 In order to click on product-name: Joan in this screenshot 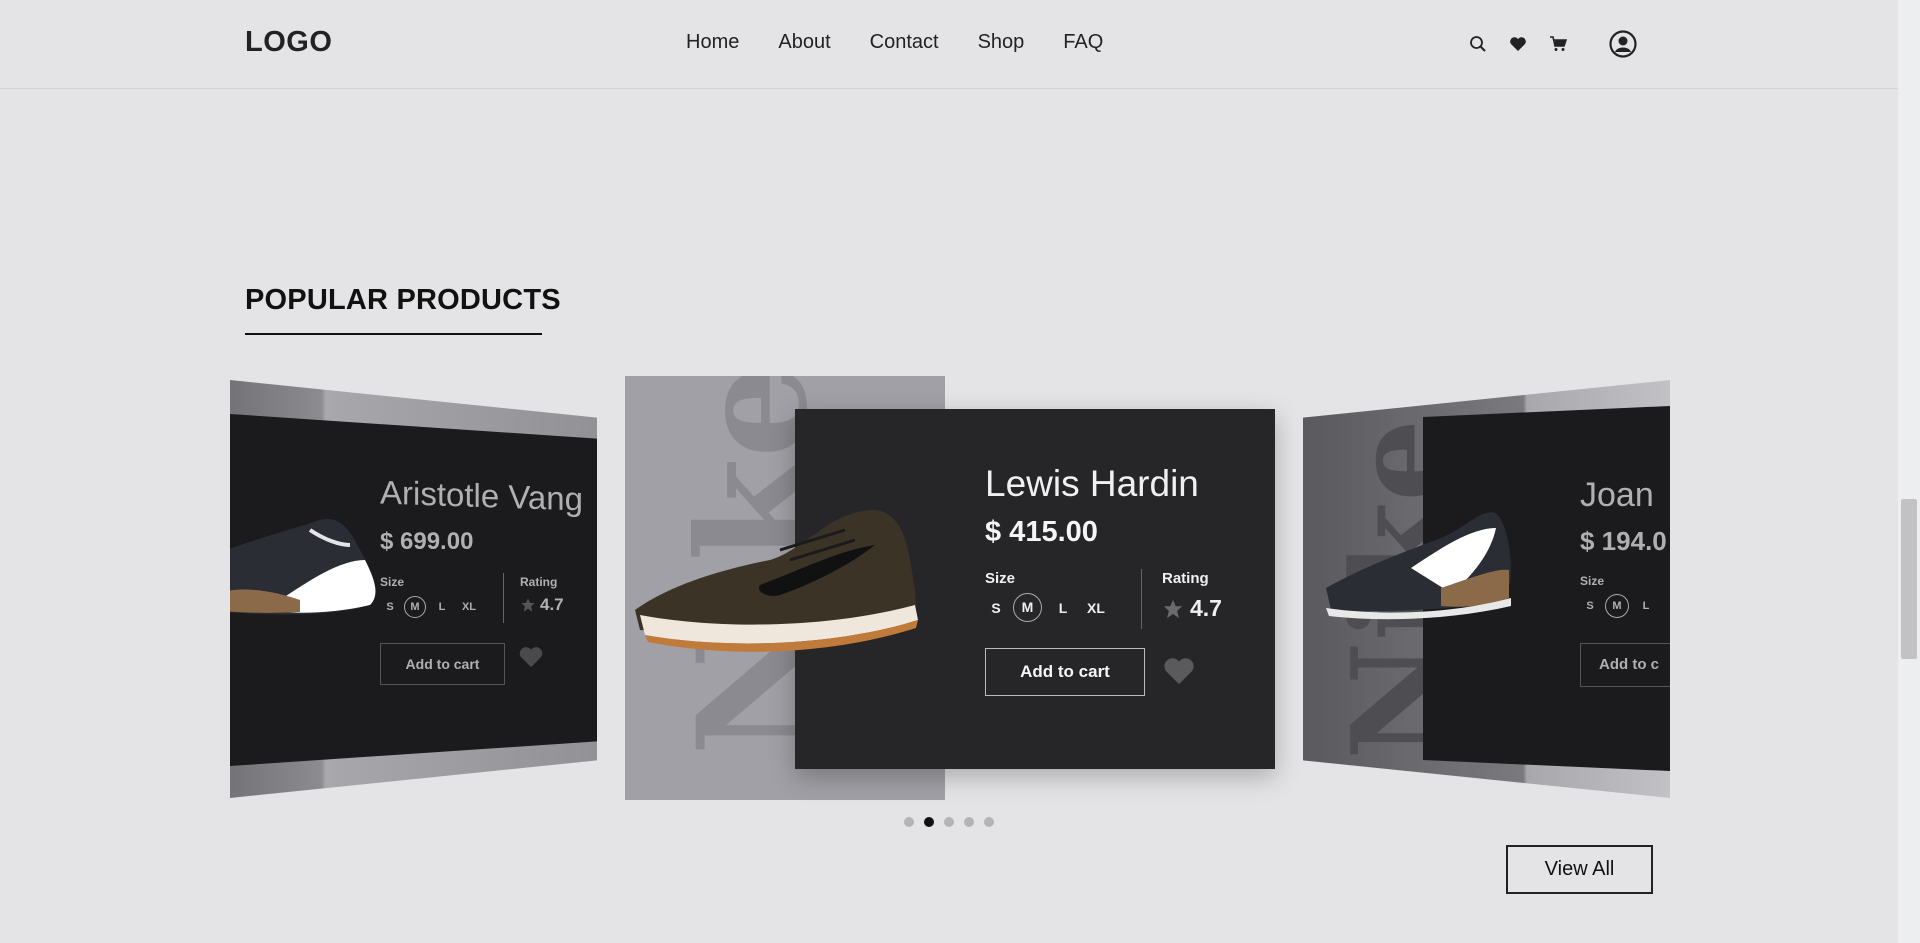, I will do `click(1617, 495)`.